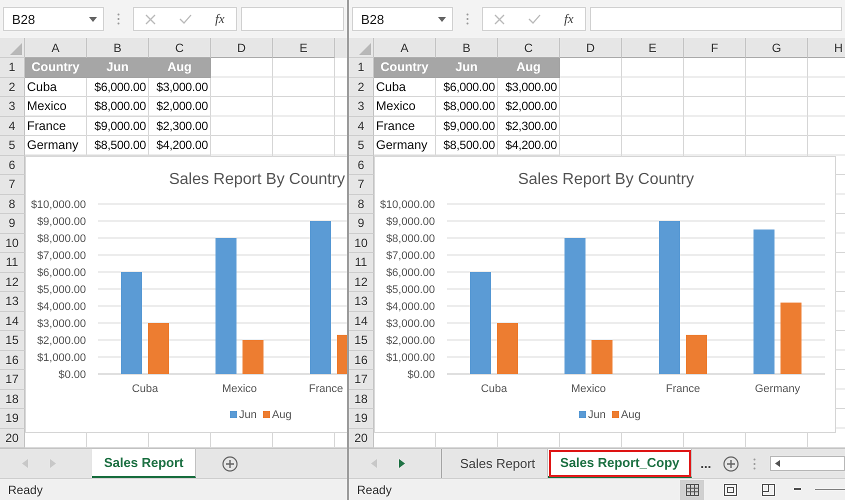  Describe the element at coordinates (405, 126) in the screenshot. I see `table-cell: France` at that location.